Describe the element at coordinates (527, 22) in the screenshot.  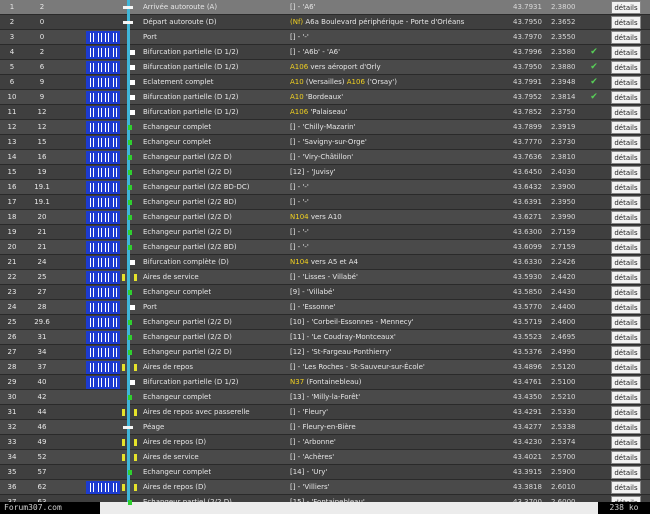
I see `row-latitude: 43.7950` at that location.